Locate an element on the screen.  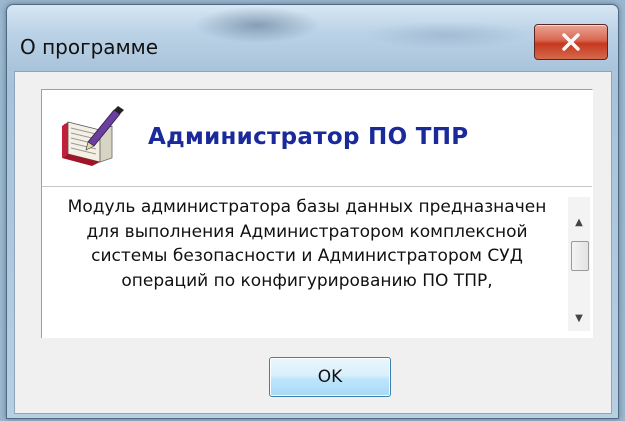
triangle-down-icon: ▼ is located at coordinates (579, 318).